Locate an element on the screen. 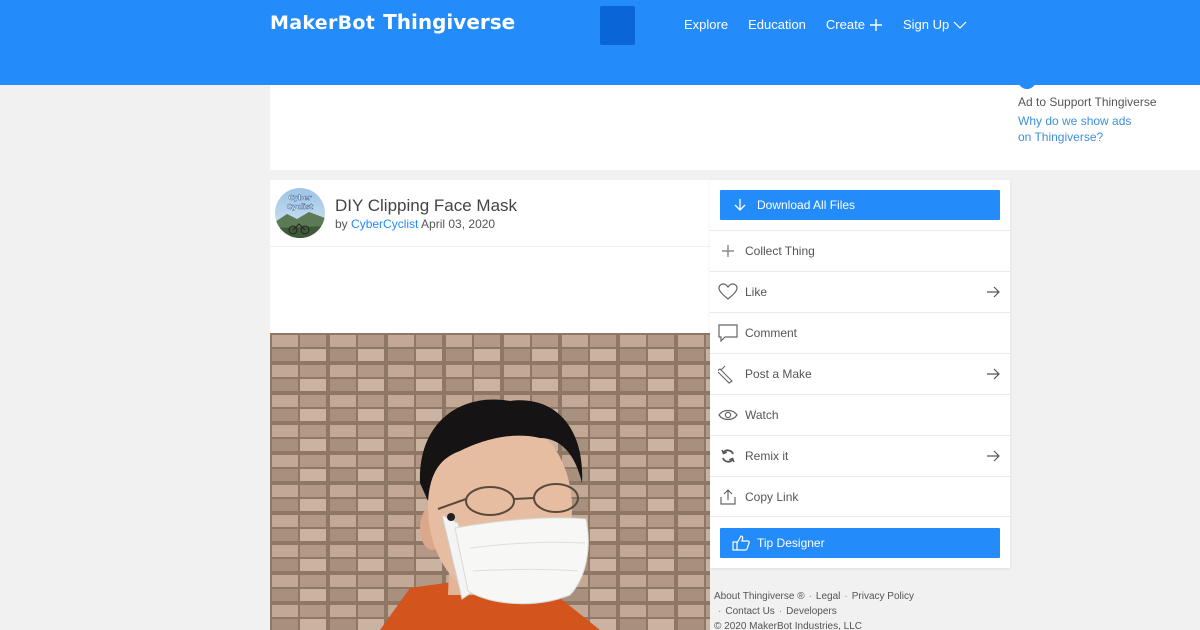 The width and height of the screenshot is (1200, 630). collect-thing-button: Collect Thing is located at coordinates (860, 250).